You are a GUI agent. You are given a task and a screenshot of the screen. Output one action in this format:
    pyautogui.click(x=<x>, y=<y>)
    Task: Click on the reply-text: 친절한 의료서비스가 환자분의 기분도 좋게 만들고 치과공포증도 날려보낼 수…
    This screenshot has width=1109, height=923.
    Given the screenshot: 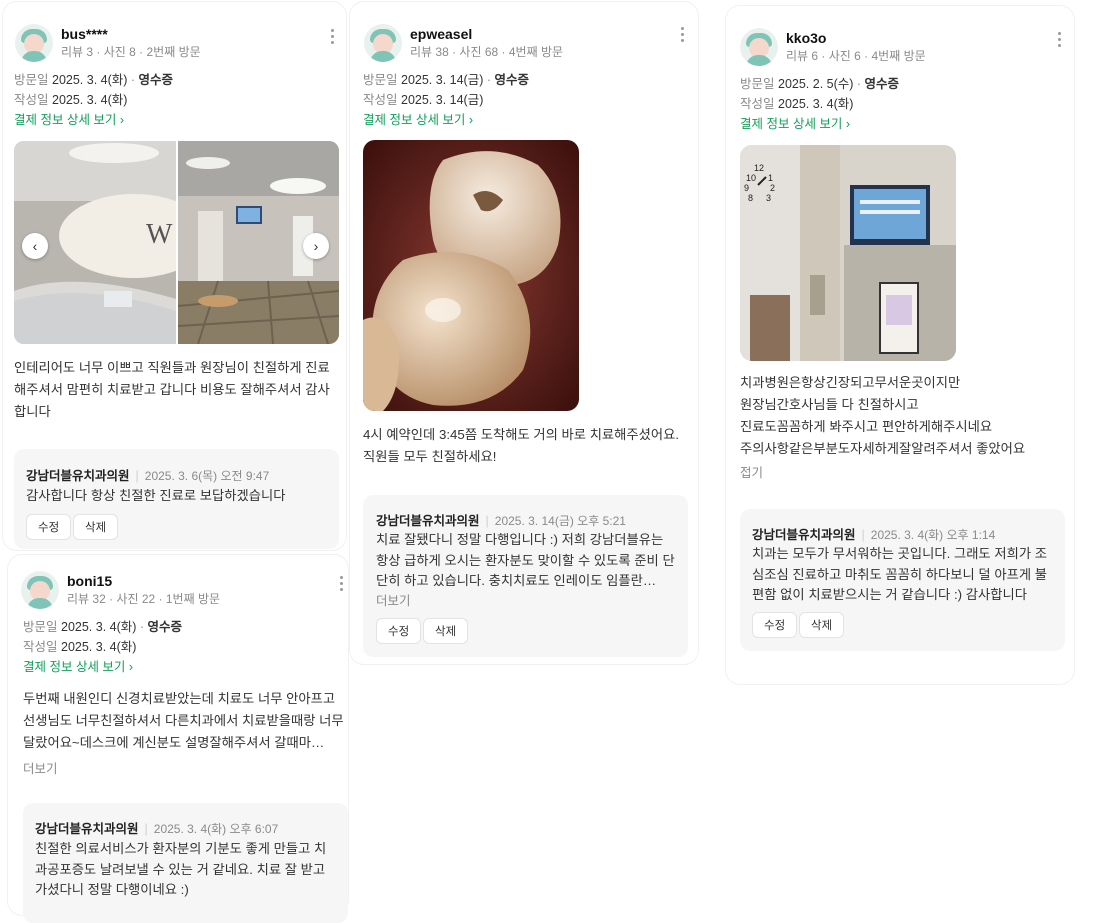 What is the action you would take?
    pyautogui.click(x=181, y=869)
    